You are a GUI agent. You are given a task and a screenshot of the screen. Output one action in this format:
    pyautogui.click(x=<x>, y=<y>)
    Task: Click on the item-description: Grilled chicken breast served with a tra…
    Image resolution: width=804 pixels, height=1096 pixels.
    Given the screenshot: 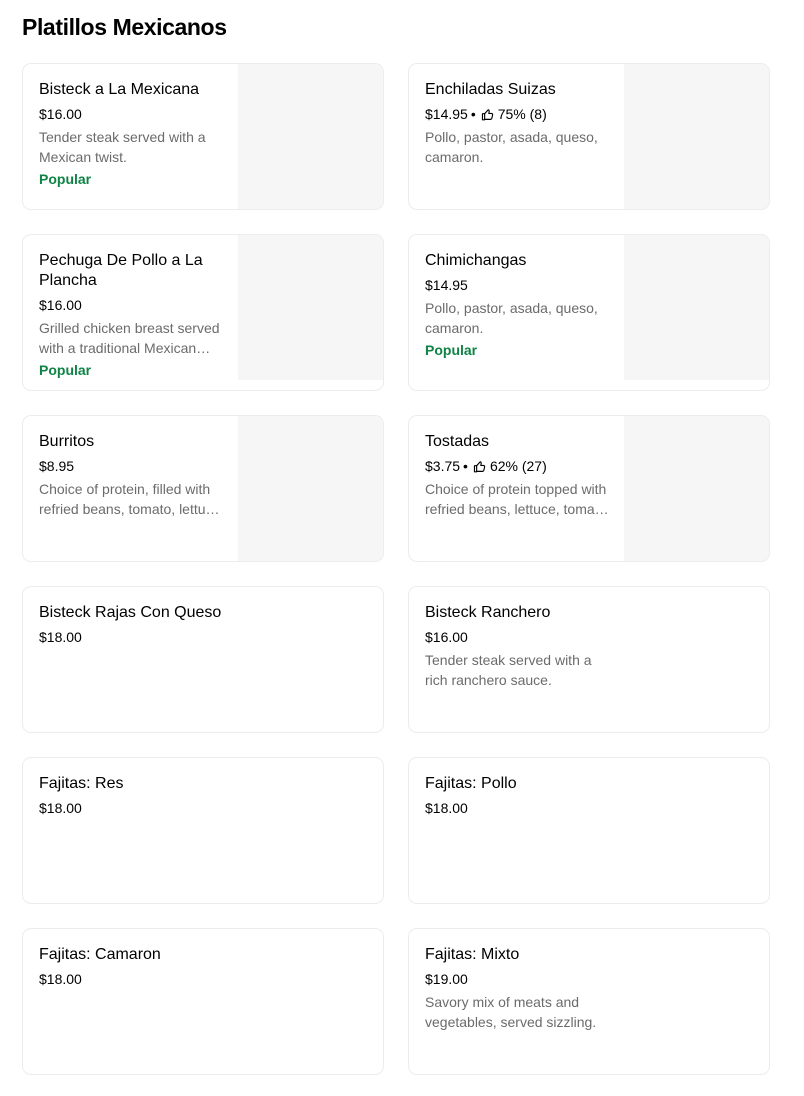 What is the action you would take?
    pyautogui.click(x=129, y=338)
    